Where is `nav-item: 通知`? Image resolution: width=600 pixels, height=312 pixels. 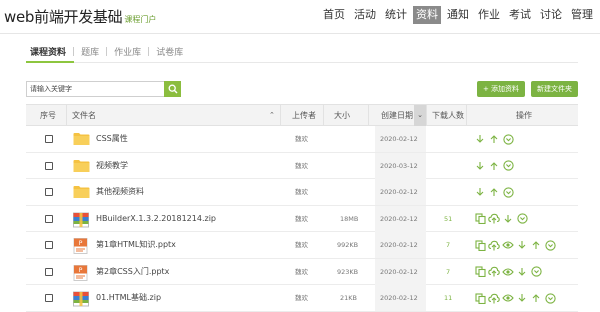
nav-item: 通知 is located at coordinates (458, 15).